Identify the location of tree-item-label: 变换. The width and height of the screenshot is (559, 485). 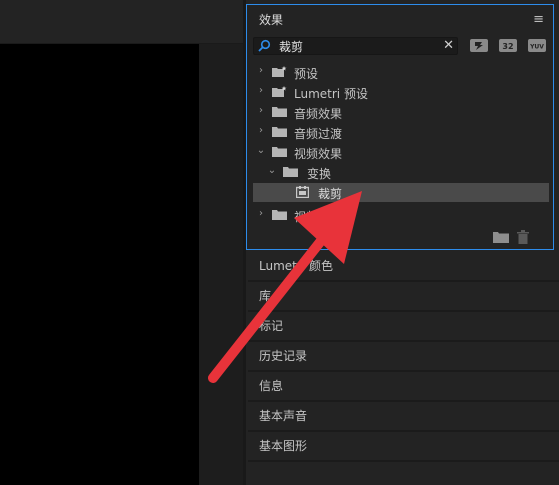
(319, 174).